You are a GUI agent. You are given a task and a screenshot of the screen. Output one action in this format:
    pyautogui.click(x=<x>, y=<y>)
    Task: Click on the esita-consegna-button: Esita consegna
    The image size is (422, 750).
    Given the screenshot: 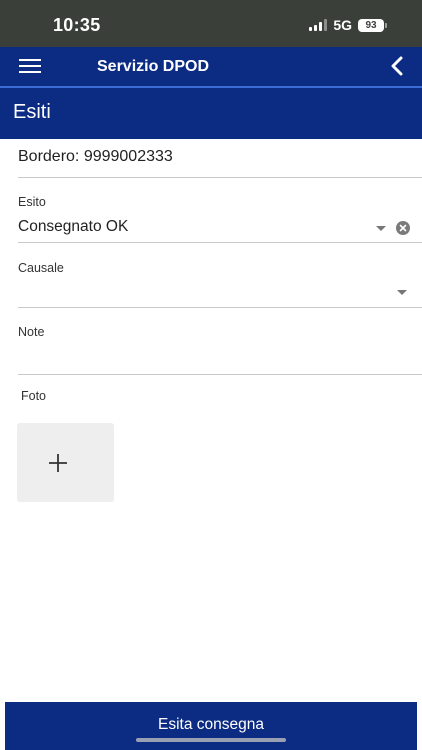 What is the action you would take?
    pyautogui.click(x=211, y=726)
    